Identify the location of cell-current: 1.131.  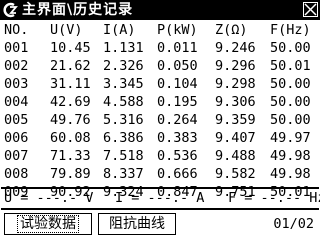
(123, 48).